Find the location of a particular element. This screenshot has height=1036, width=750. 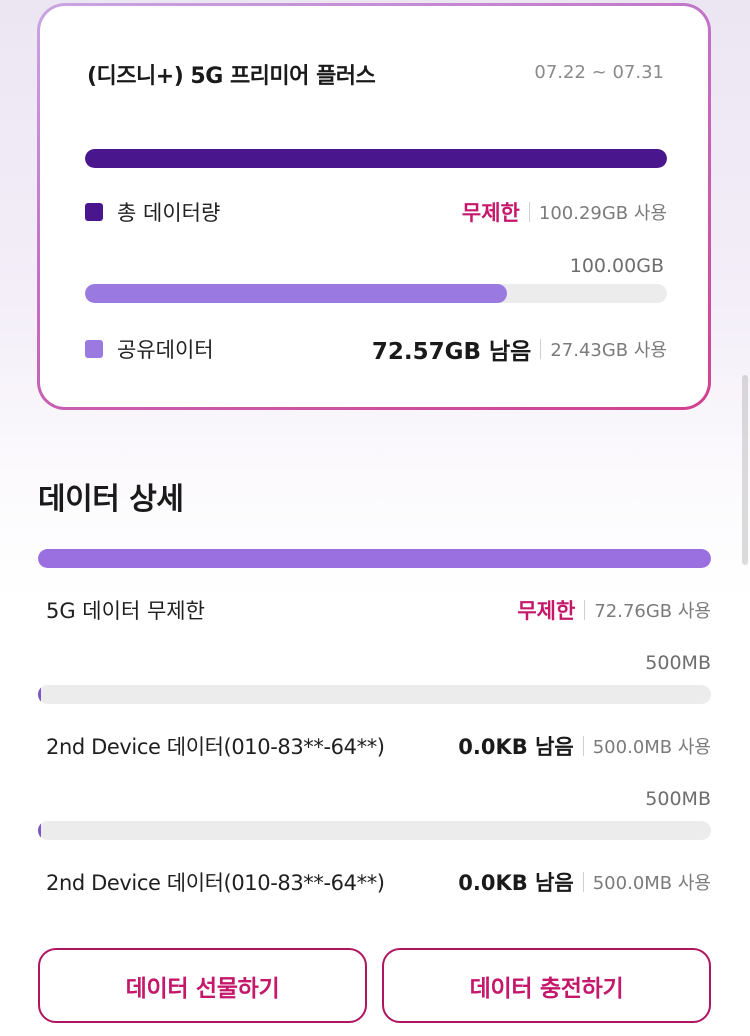

detail-item-5g-unlimited: 5G 데이터 무제한 무제한 72.76GB 사용 is located at coordinates (378, 610).